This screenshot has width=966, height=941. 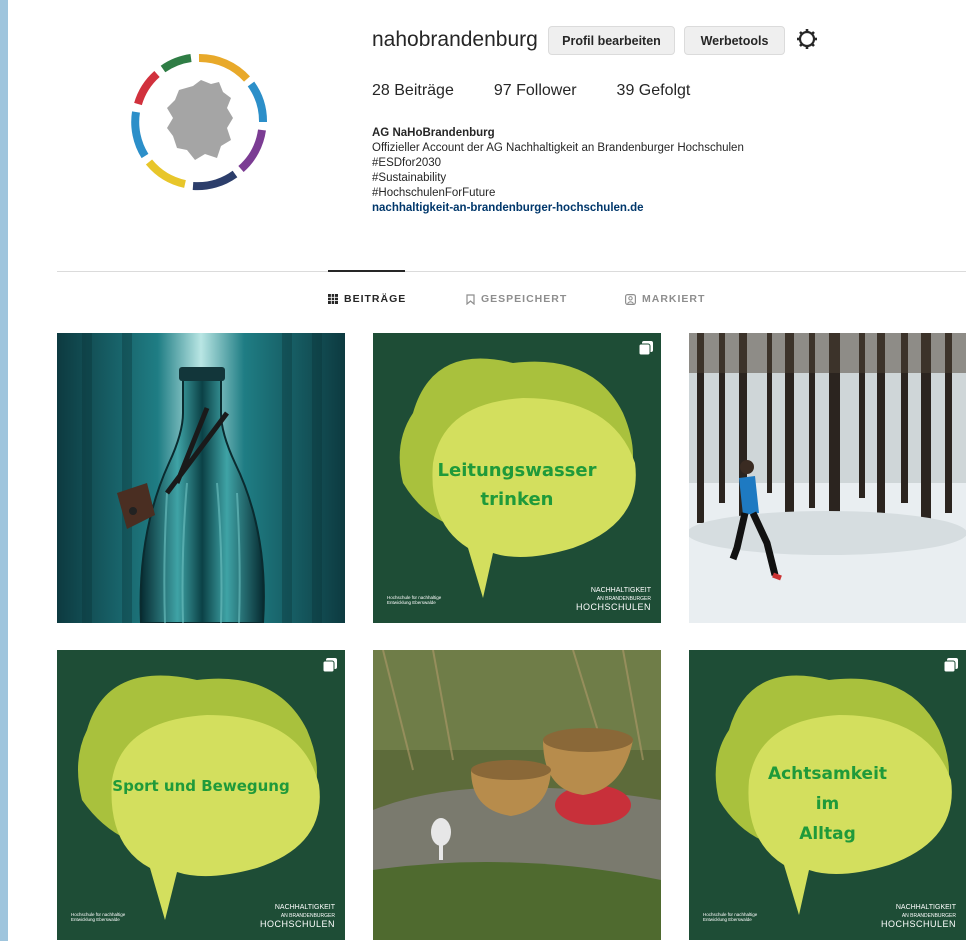 What do you see at coordinates (333, 299) in the screenshot?
I see `grid-icon` at bounding box center [333, 299].